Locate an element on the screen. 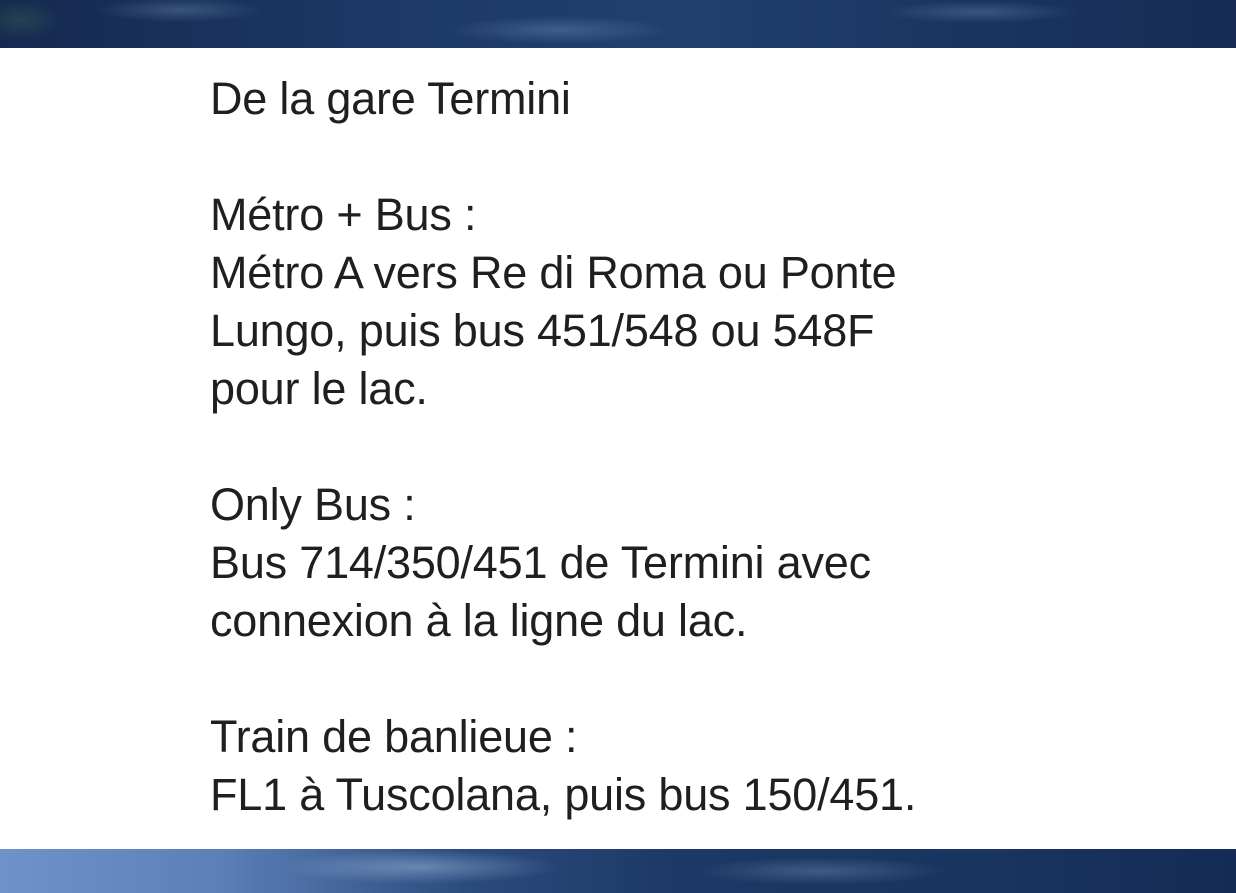  section-line: Lungo, puis bus 451/548 ou 548F is located at coordinates (542, 330).